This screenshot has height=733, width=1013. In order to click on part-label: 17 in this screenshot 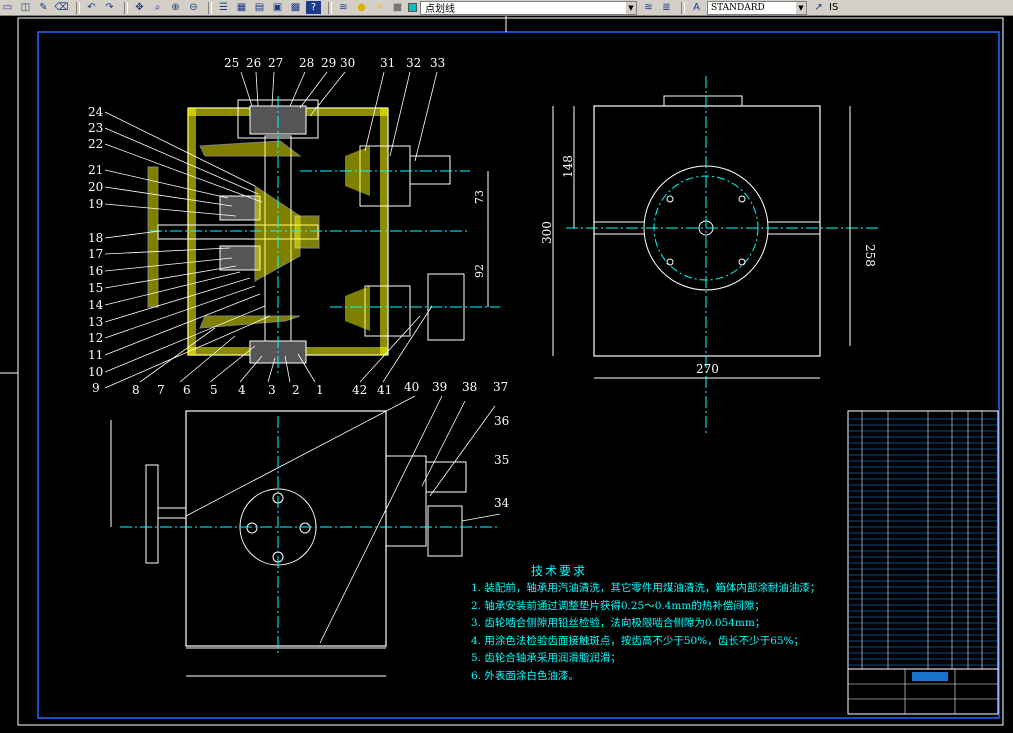, I will do `click(95, 254)`.